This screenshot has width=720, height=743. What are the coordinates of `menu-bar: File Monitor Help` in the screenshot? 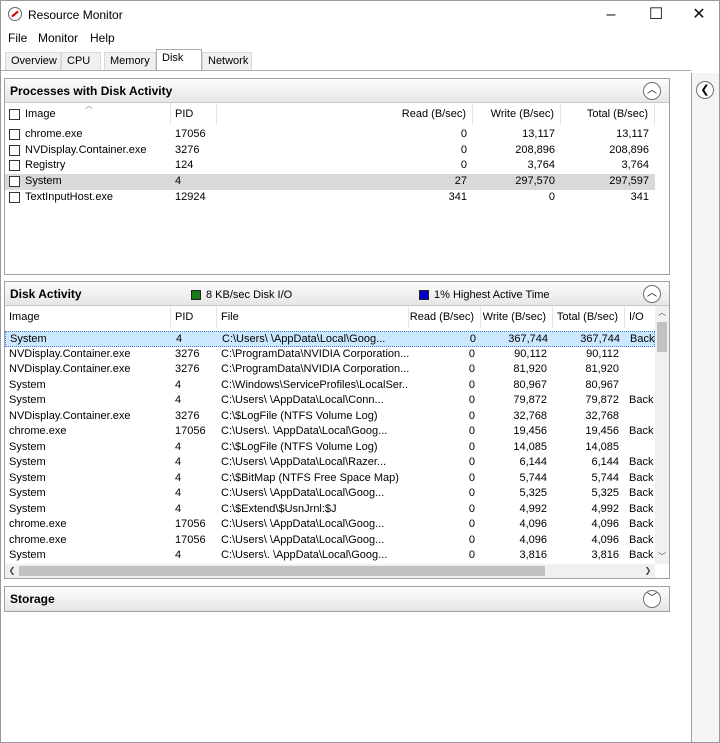 It's located at (360, 38).